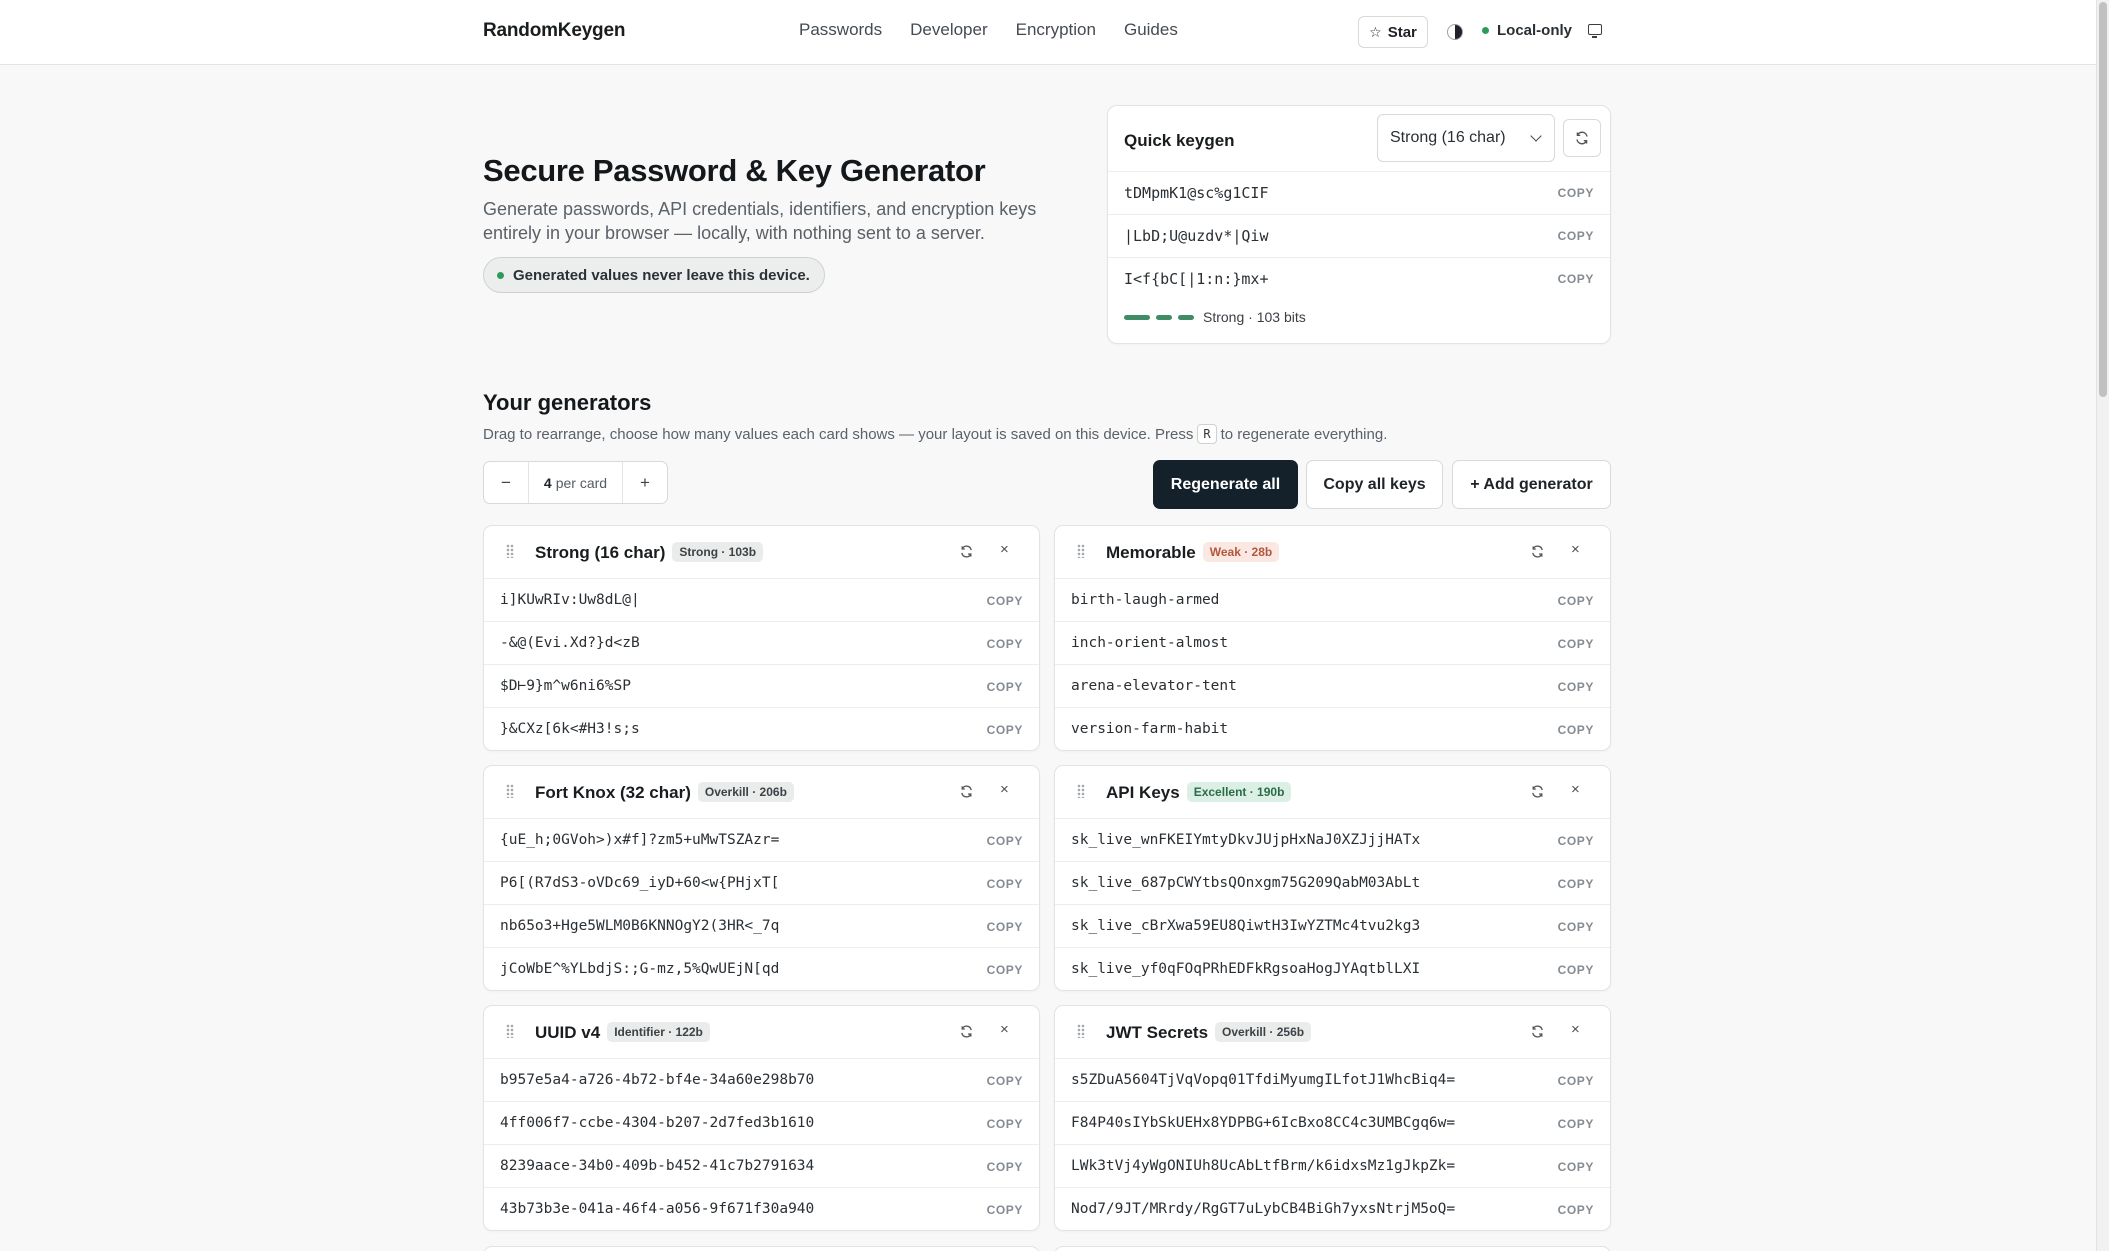  What do you see at coordinates (639, 926) in the screenshot?
I see `generated-value: nb65o3+Hge5WLM0B6KNNOgY2(3HR<_7q` at bounding box center [639, 926].